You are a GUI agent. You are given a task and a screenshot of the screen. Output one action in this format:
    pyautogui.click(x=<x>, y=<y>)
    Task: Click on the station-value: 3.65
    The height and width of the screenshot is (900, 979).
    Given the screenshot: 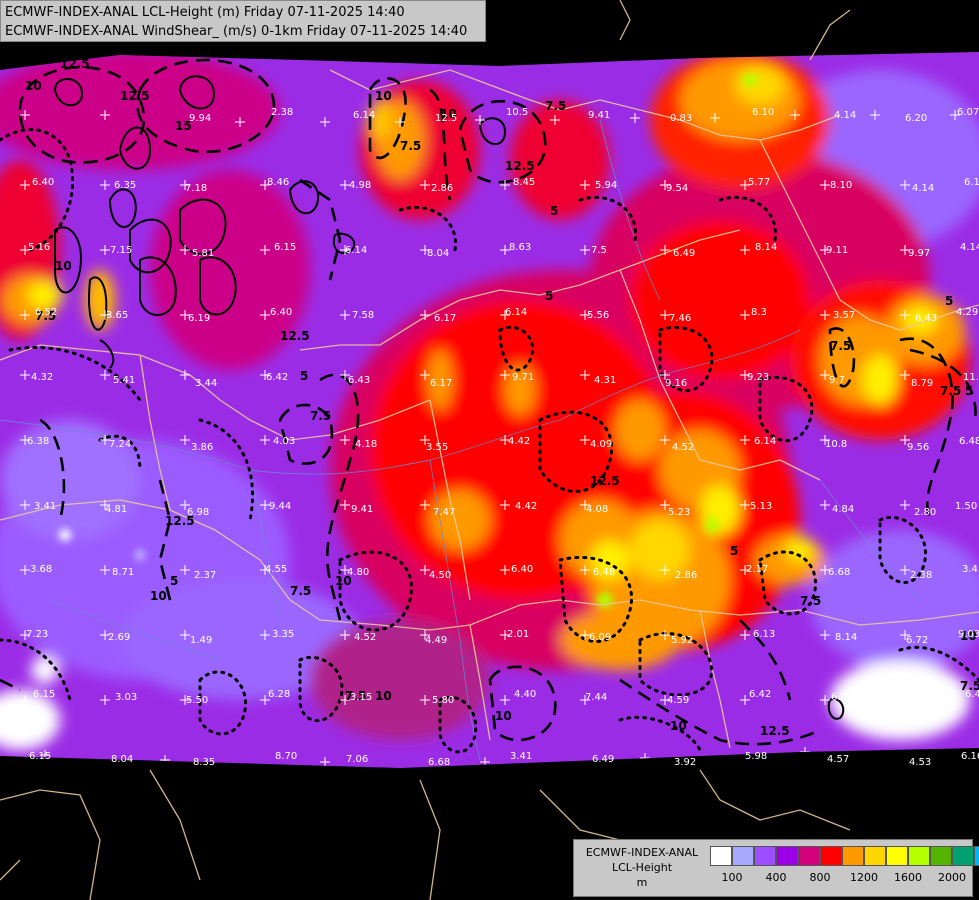 What is the action you would take?
    pyautogui.click(x=117, y=315)
    